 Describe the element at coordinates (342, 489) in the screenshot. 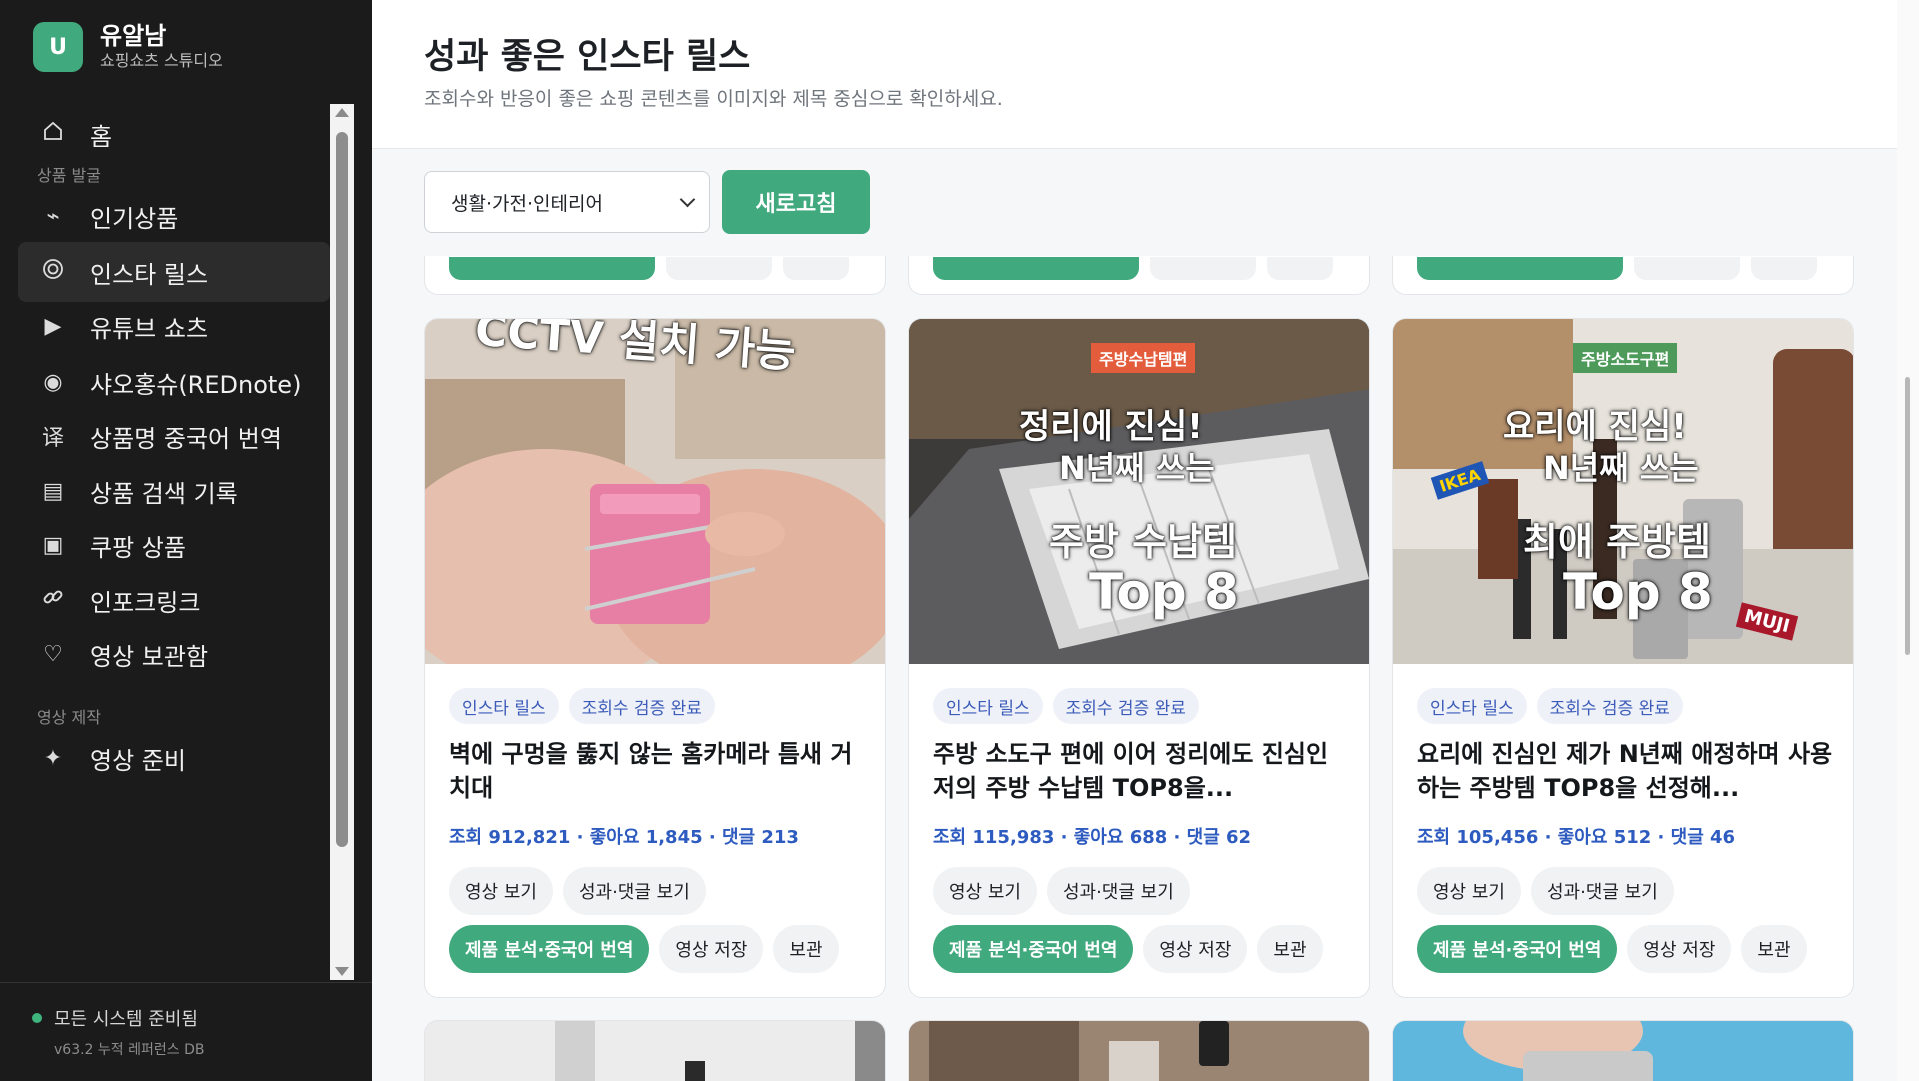

I see `sidebar-scroll-thumb` at that location.